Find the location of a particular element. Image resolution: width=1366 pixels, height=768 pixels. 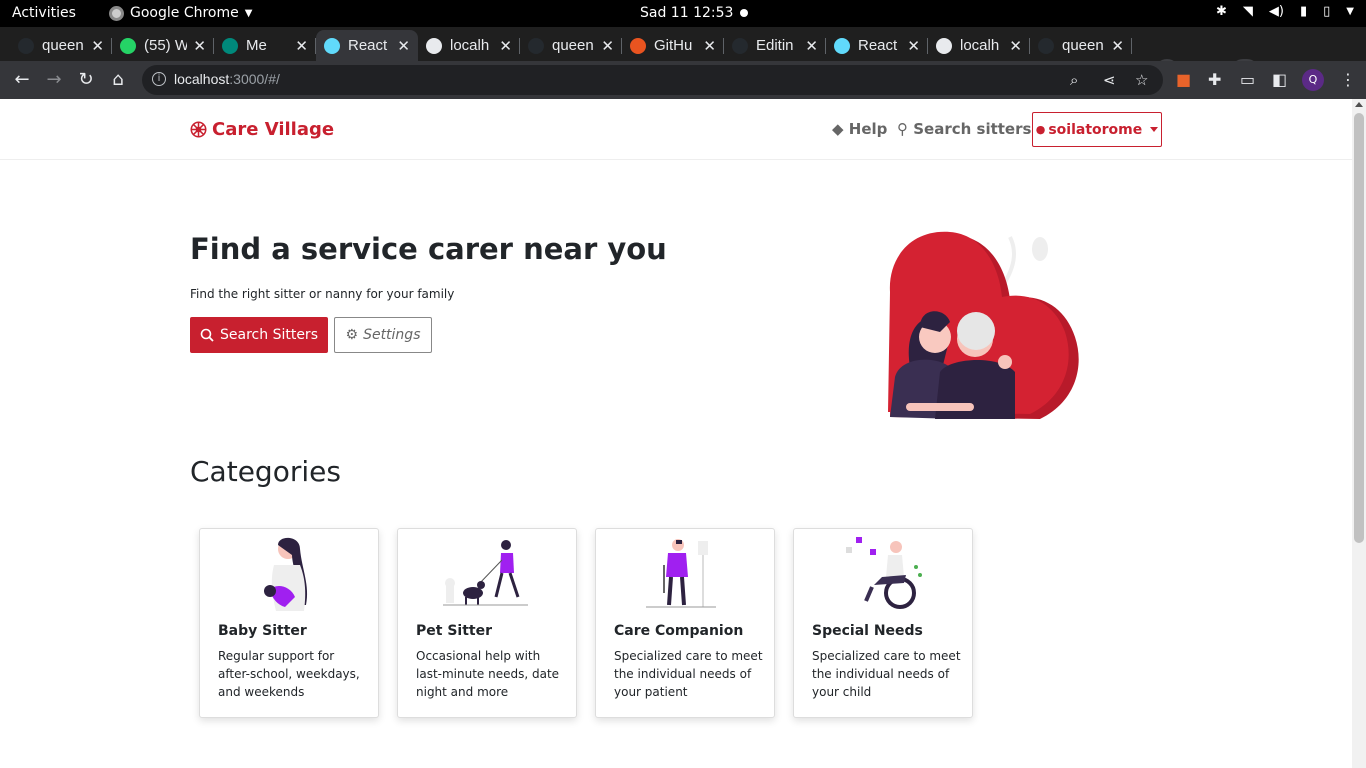

heart-caregiver-illustration is located at coordinates (983, 325).